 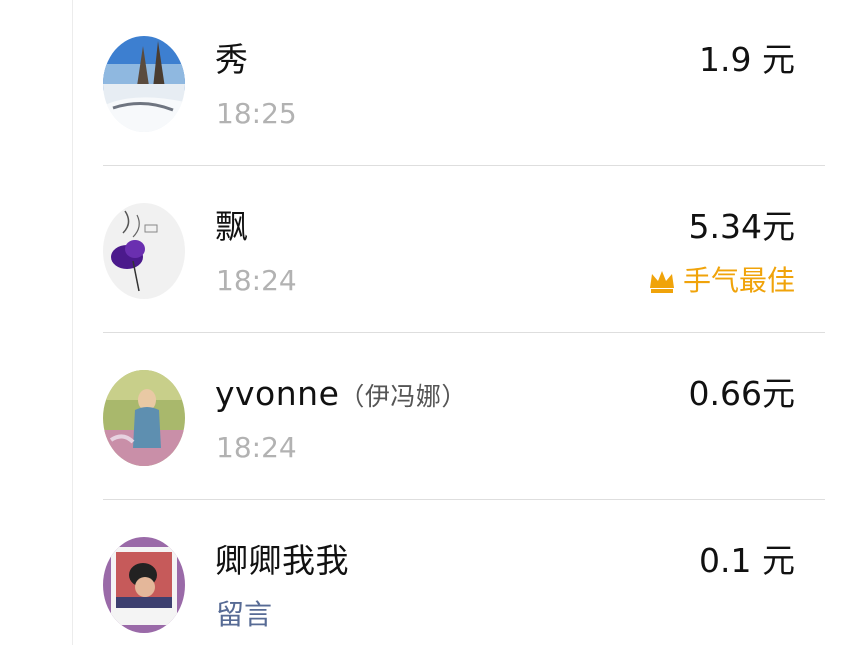 What do you see at coordinates (741, 393) in the screenshot?
I see `amount: 0.66元` at bounding box center [741, 393].